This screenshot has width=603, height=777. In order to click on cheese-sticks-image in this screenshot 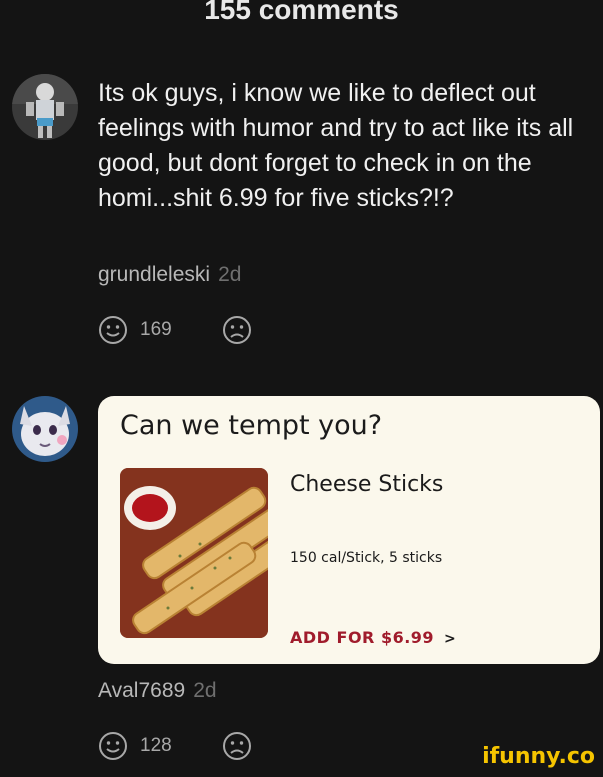, I will do `click(194, 553)`.